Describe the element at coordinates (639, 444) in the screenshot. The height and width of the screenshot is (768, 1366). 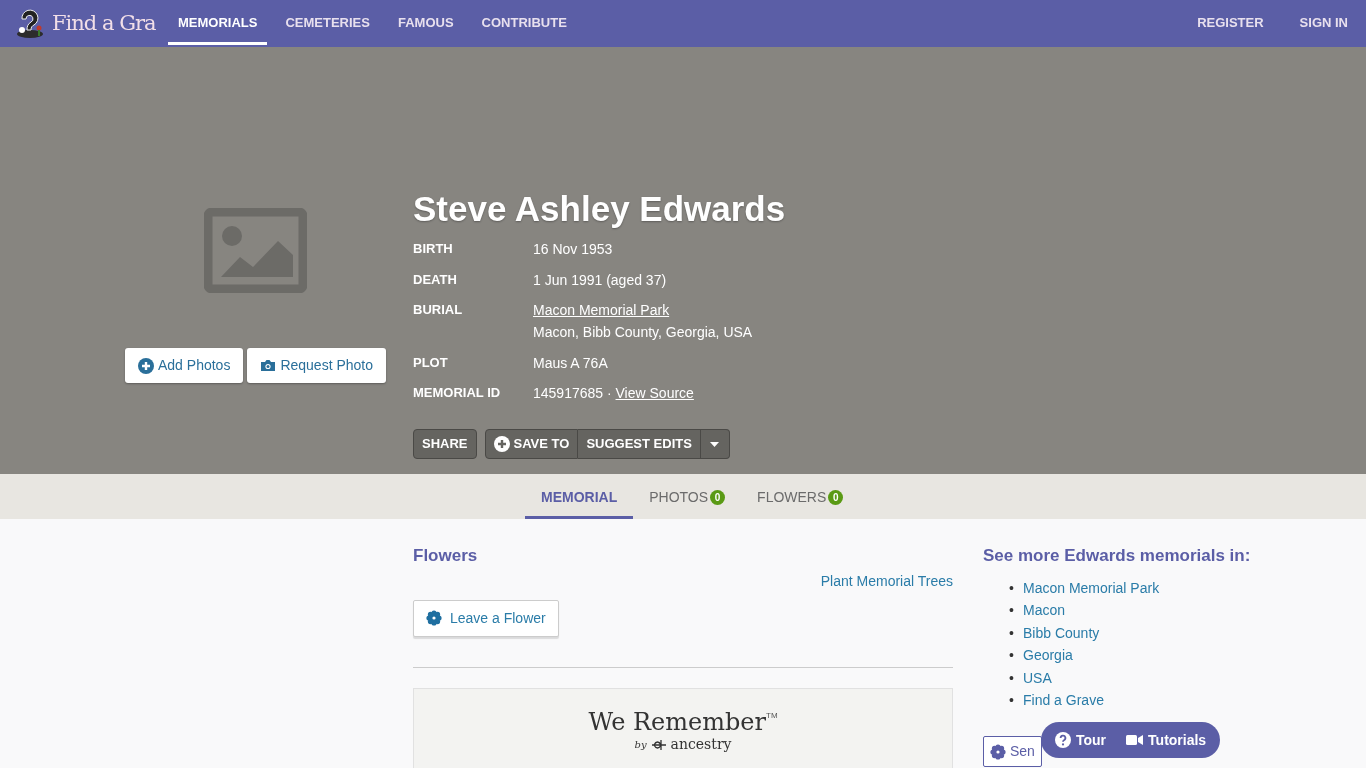
I see `suggest-edits-button: SUGGEST EDITS` at that location.